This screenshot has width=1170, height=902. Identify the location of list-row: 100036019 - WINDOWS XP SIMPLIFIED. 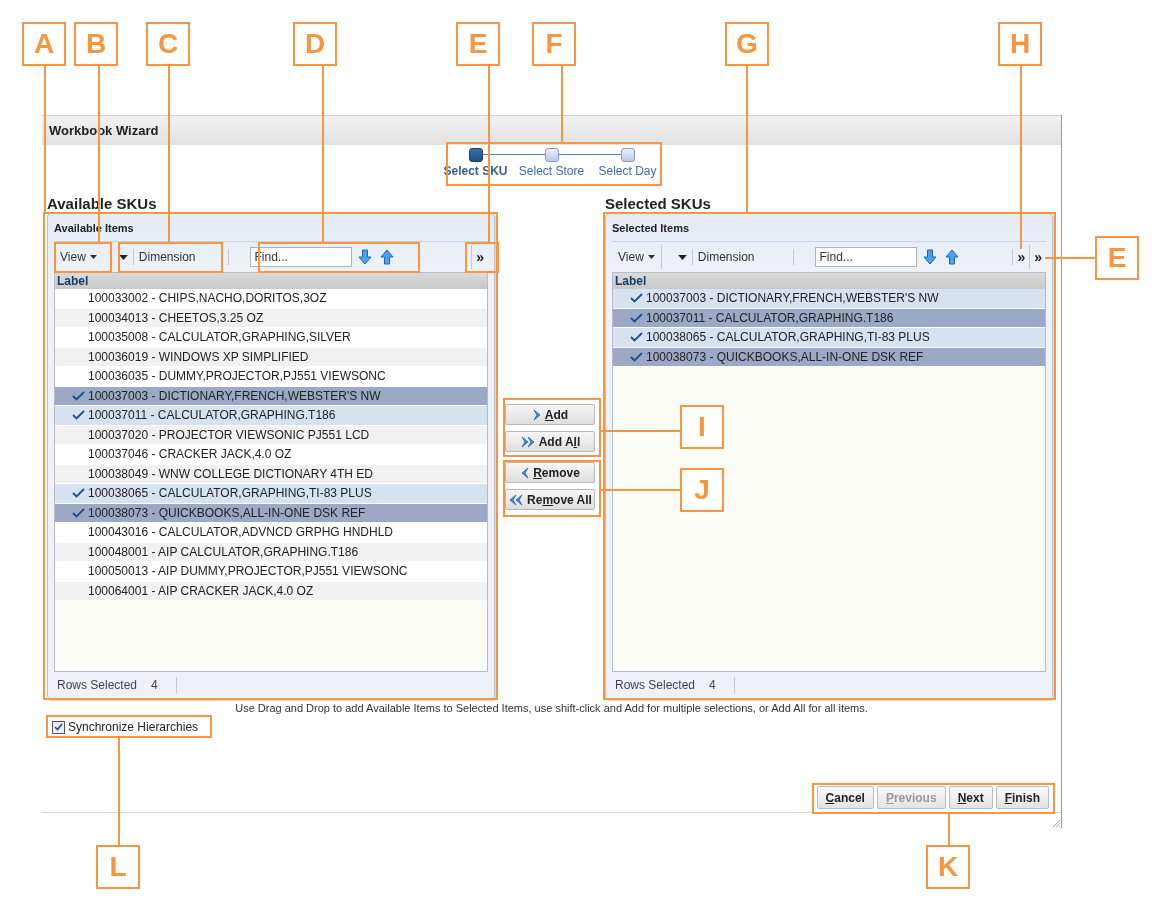
(271, 357).